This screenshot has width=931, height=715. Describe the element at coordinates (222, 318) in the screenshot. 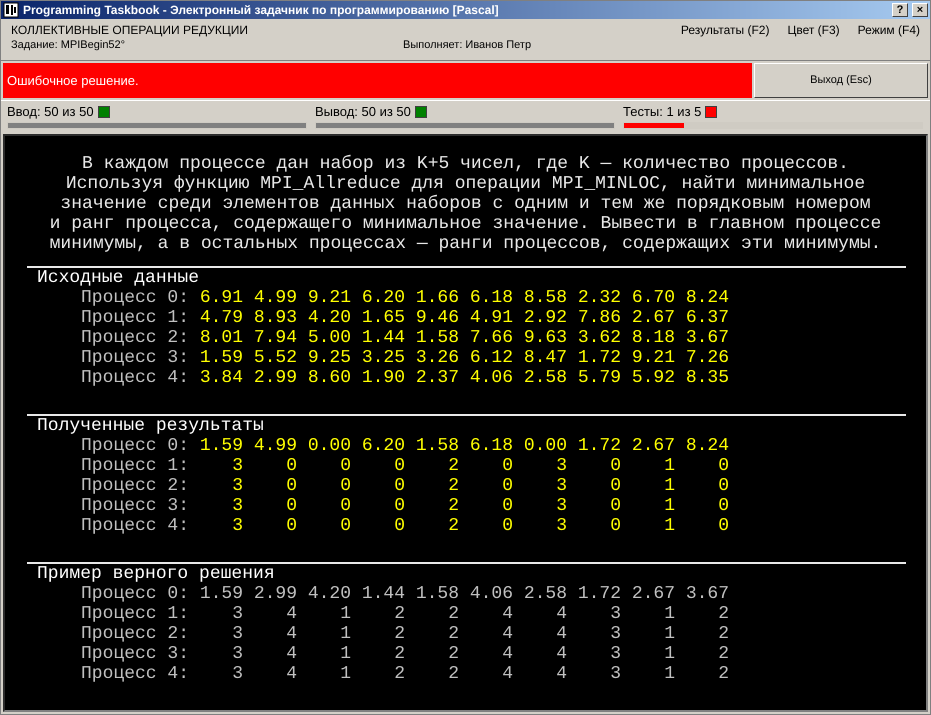

I see `value-cell: 4.79` at that location.